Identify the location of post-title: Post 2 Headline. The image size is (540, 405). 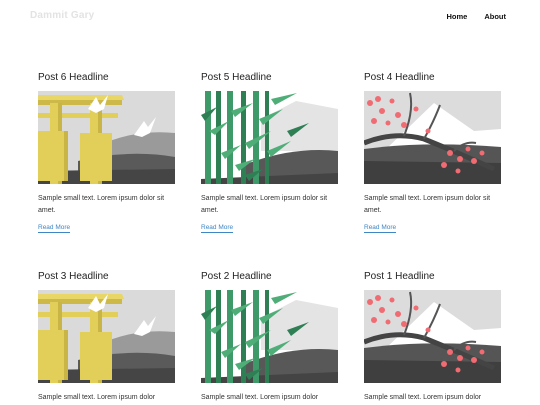
(271, 276).